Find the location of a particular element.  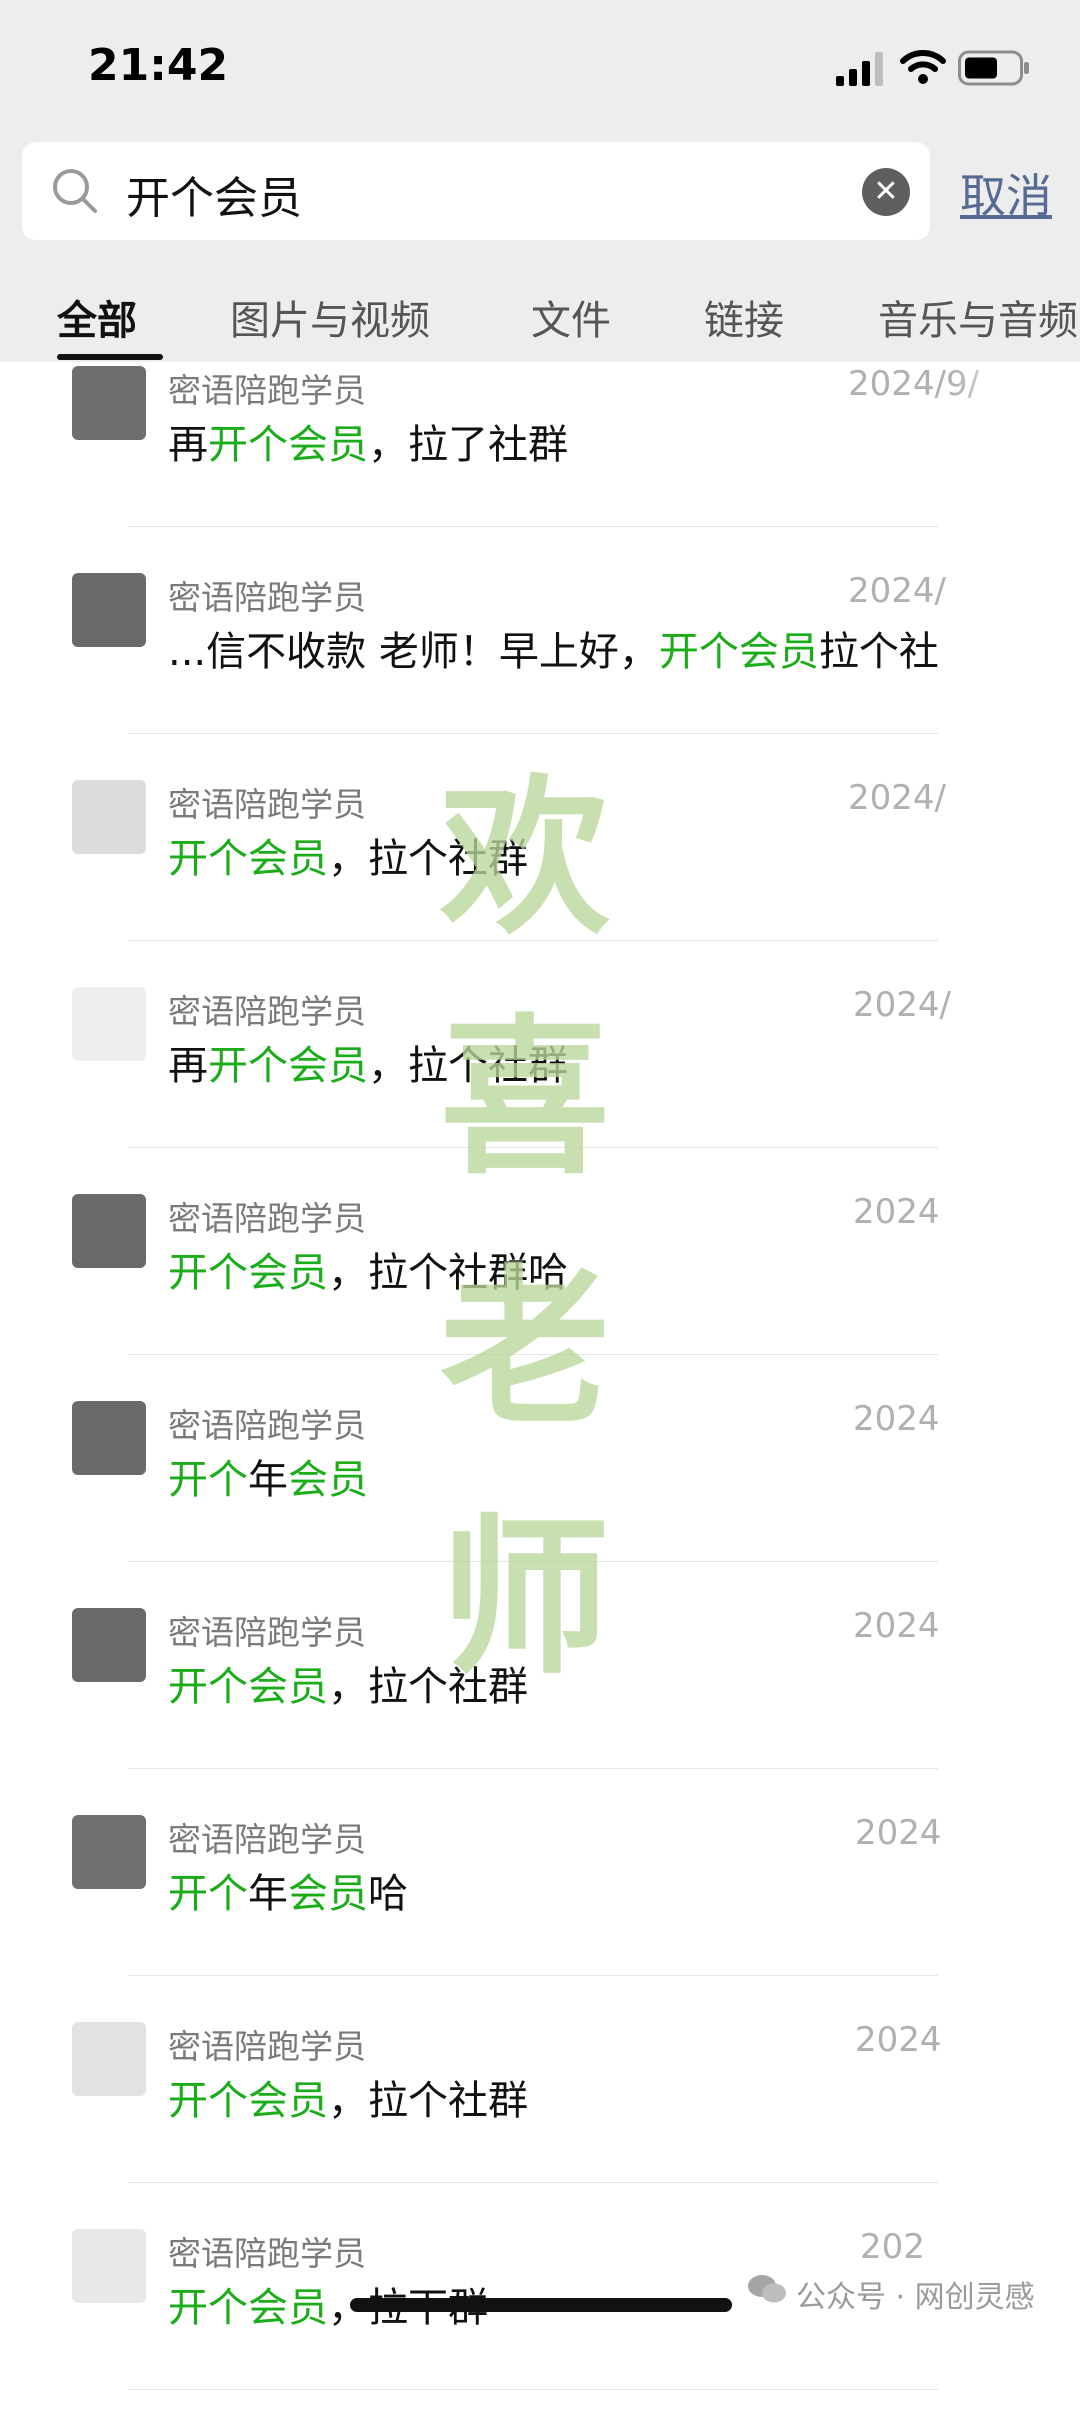

search-result-item: 密语陪跑学员202开个会员，拉下群 is located at coordinates (540, 2328).